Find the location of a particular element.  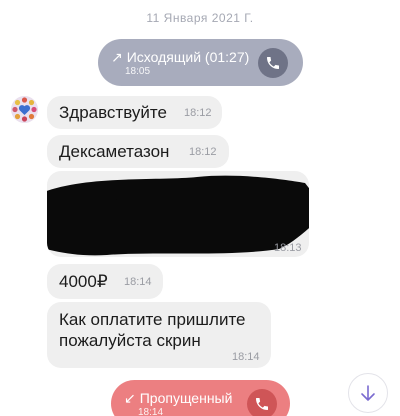

call-time: 18:05 is located at coordinates (138, 71).